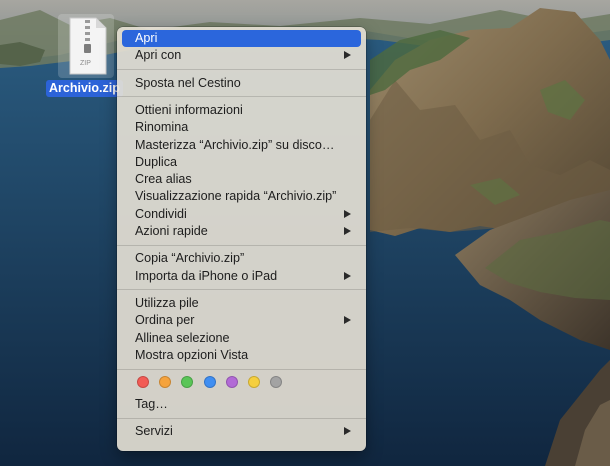 The width and height of the screenshot is (610, 466). What do you see at coordinates (241, 231) in the screenshot?
I see `menu-item-azioni-rapide: Azioni rapide` at bounding box center [241, 231].